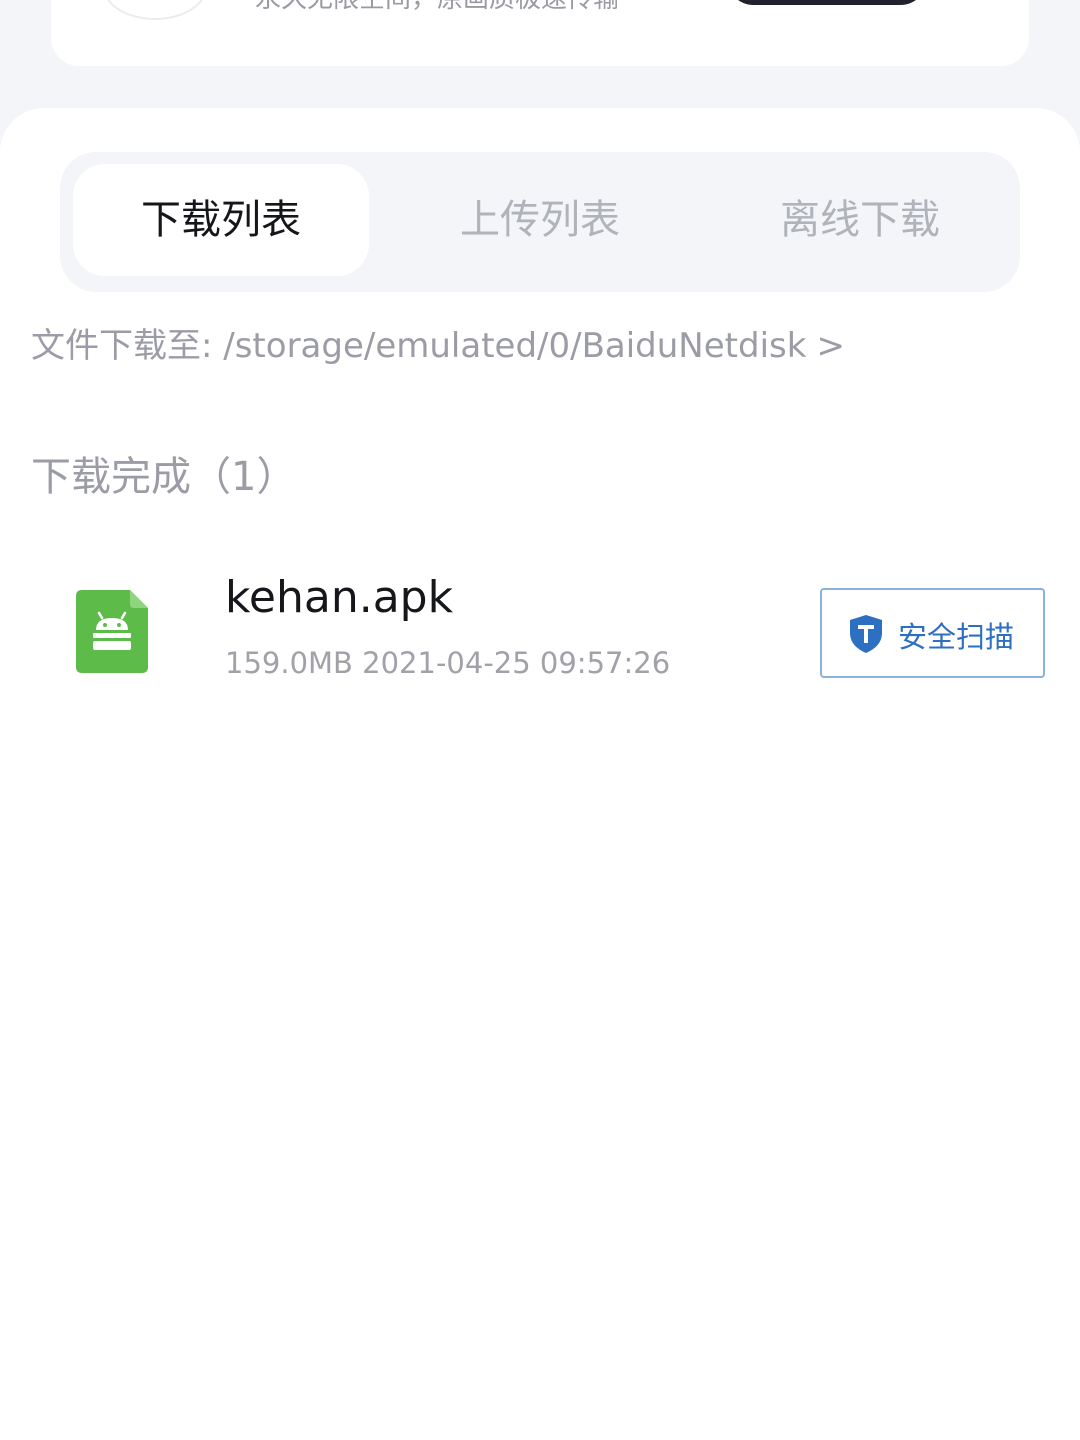 The height and width of the screenshot is (1440, 1080). I want to click on transfer-tabs: 下载列表 上传列表 离线下载, so click(540, 222).